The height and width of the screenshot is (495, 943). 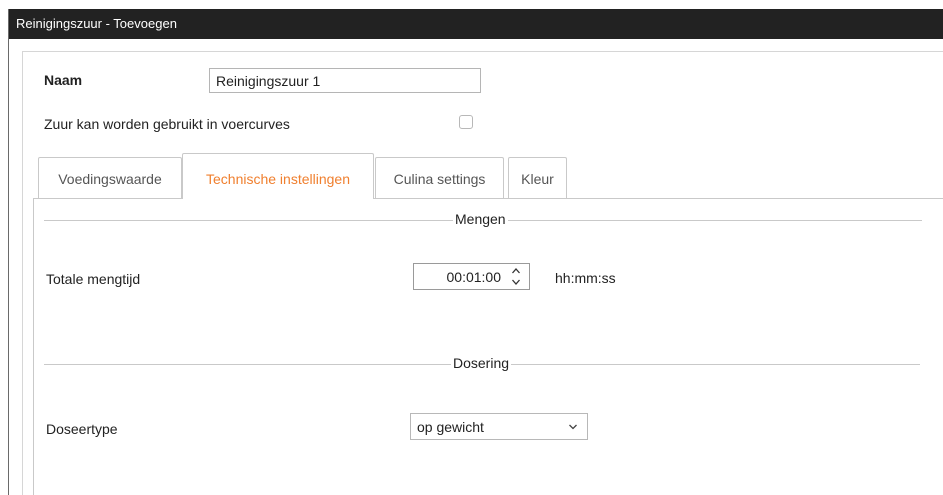 What do you see at coordinates (476, 24) in the screenshot?
I see `window-titlebar: Reinigingszuur - Toevoegen` at bounding box center [476, 24].